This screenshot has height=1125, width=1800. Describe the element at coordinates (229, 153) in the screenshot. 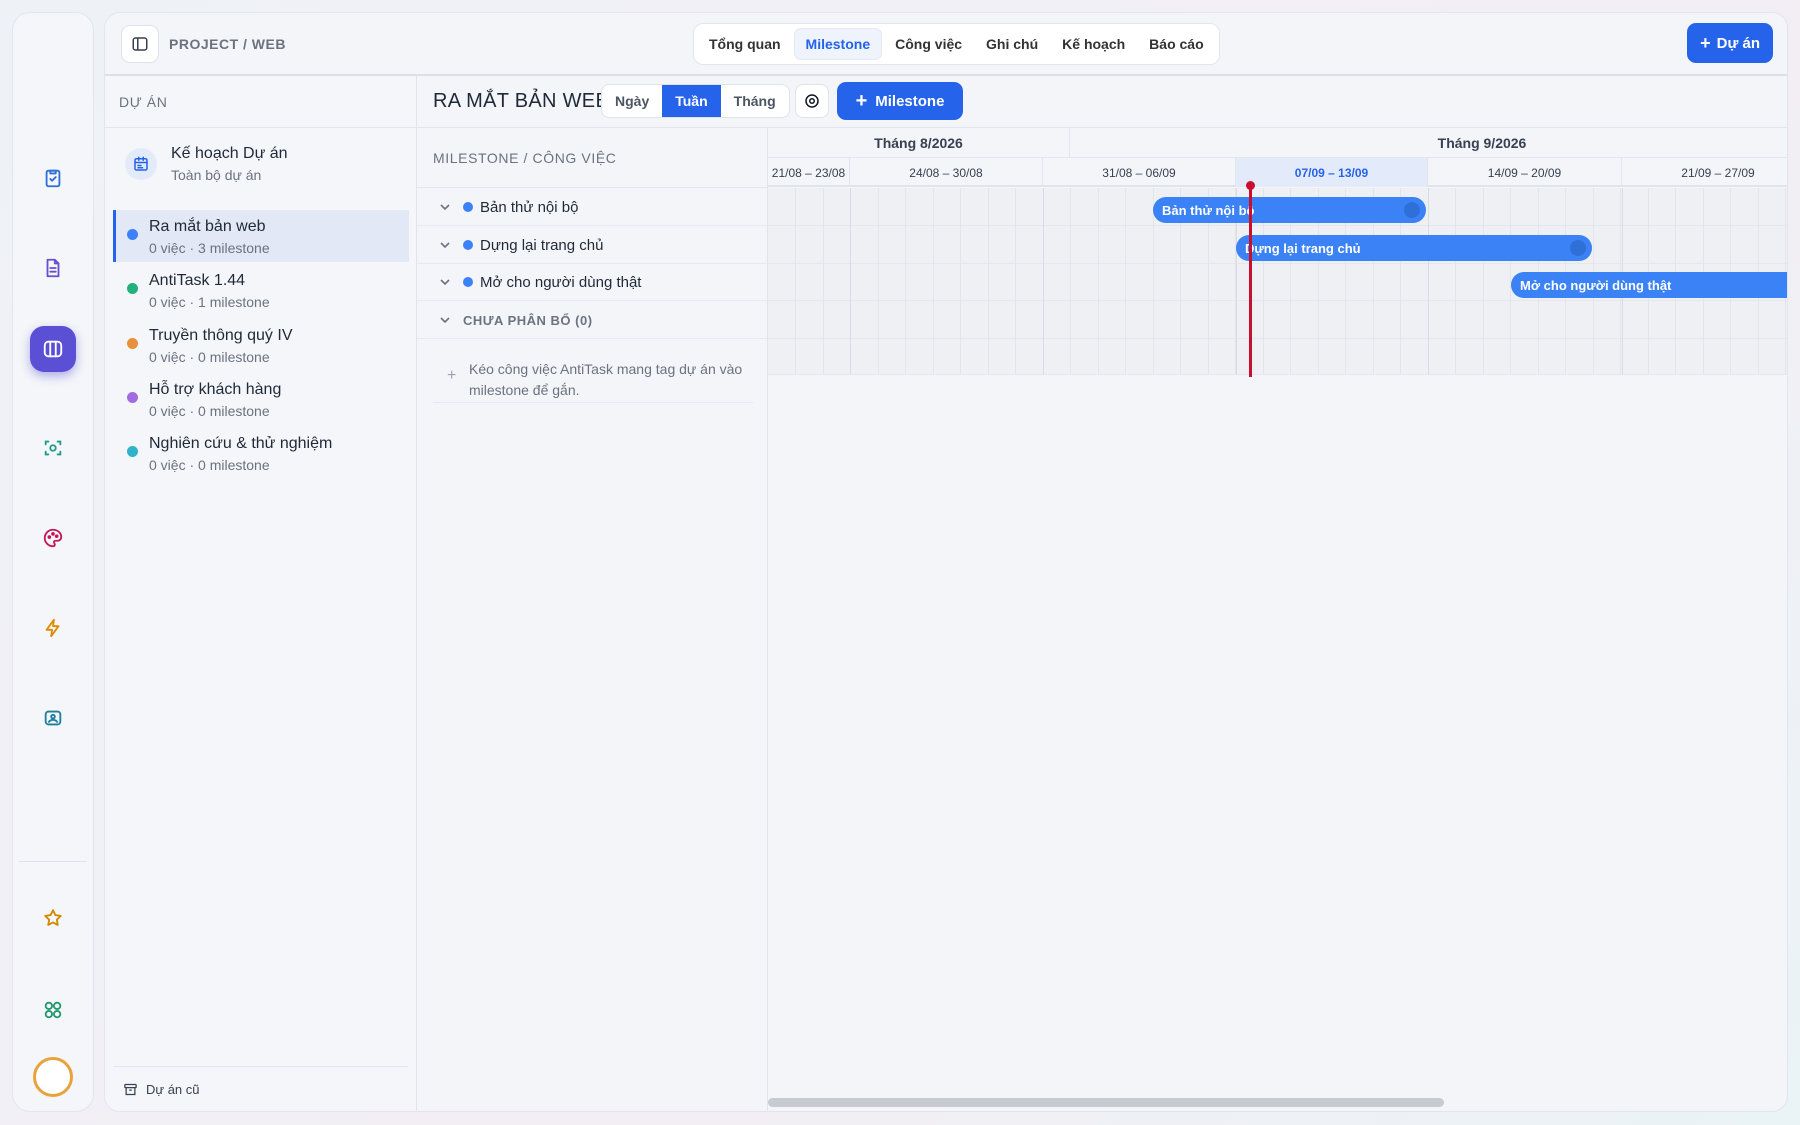

I see `plan-title: Kế hoạch Dự án` at that location.